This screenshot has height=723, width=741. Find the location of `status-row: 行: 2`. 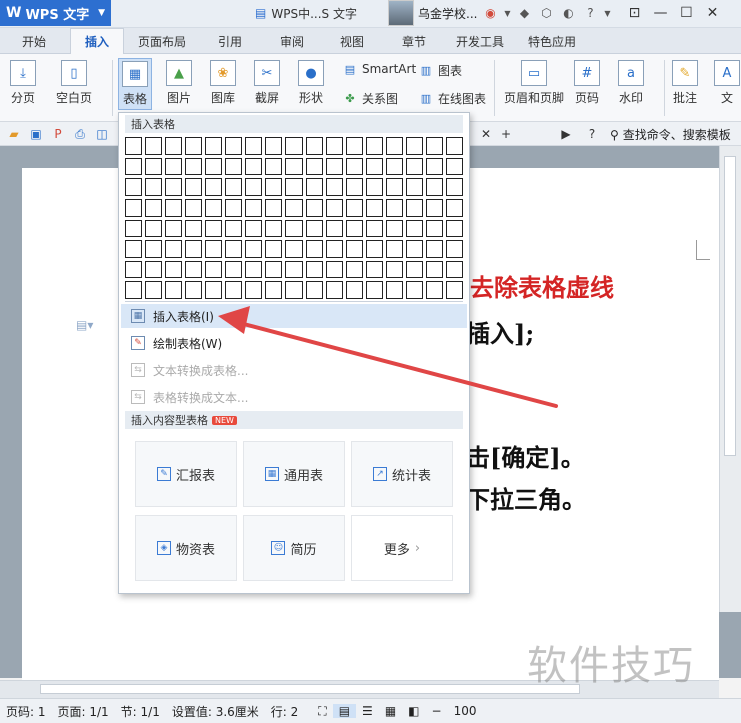

status-row: 行: 2 is located at coordinates (284, 711).